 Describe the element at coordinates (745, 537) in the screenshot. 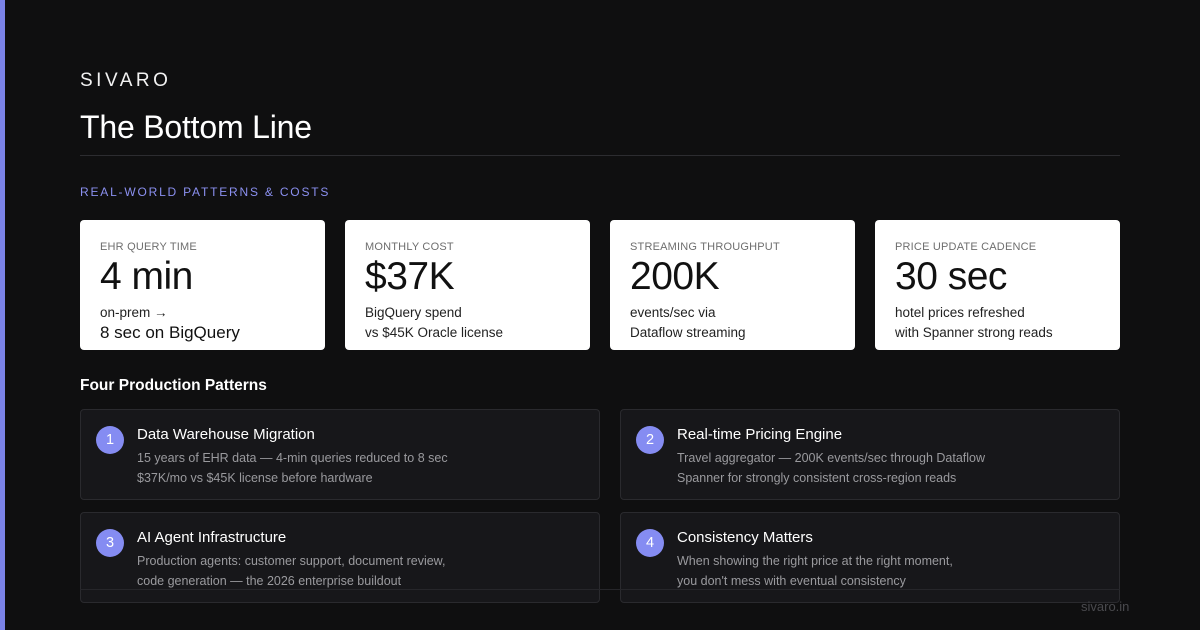

I see `pattern-title: Consistency Matters` at that location.